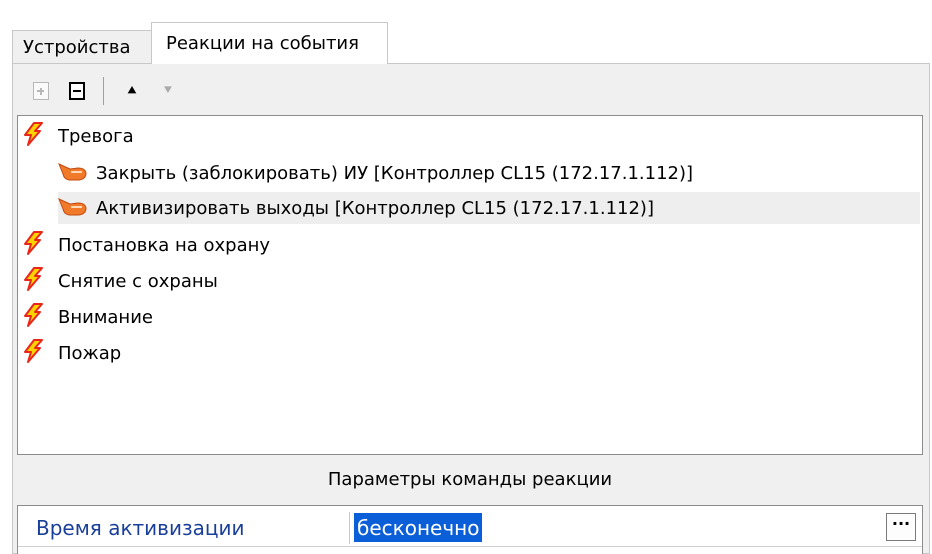 Image resolution: width=932 pixels, height=554 pixels. What do you see at coordinates (184, 528) in the screenshot?
I see `param-name-activation-time: Время активизации` at bounding box center [184, 528].